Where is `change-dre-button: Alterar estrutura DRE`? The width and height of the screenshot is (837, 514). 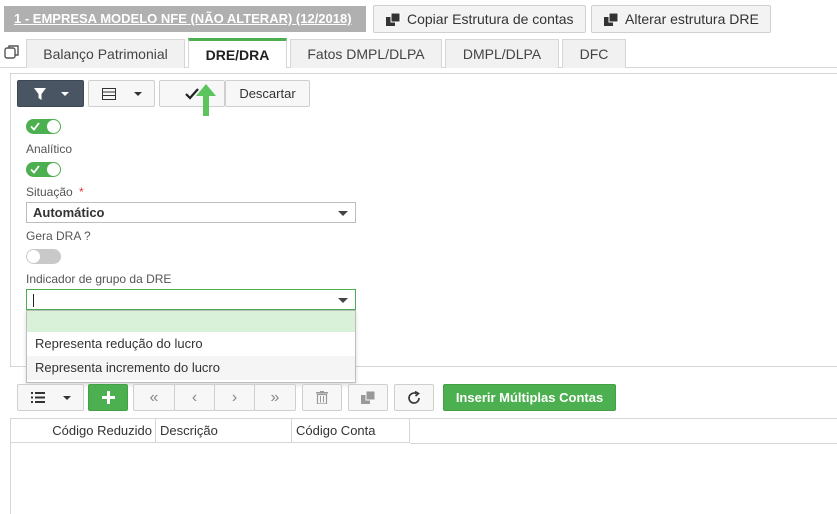 change-dre-button: Alterar estrutura DRE is located at coordinates (681, 19).